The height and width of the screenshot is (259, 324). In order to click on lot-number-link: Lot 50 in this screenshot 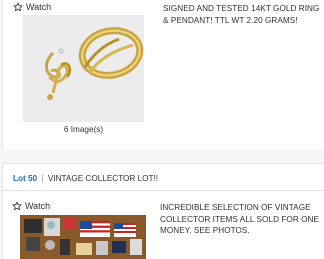, I will do `click(25, 178)`.